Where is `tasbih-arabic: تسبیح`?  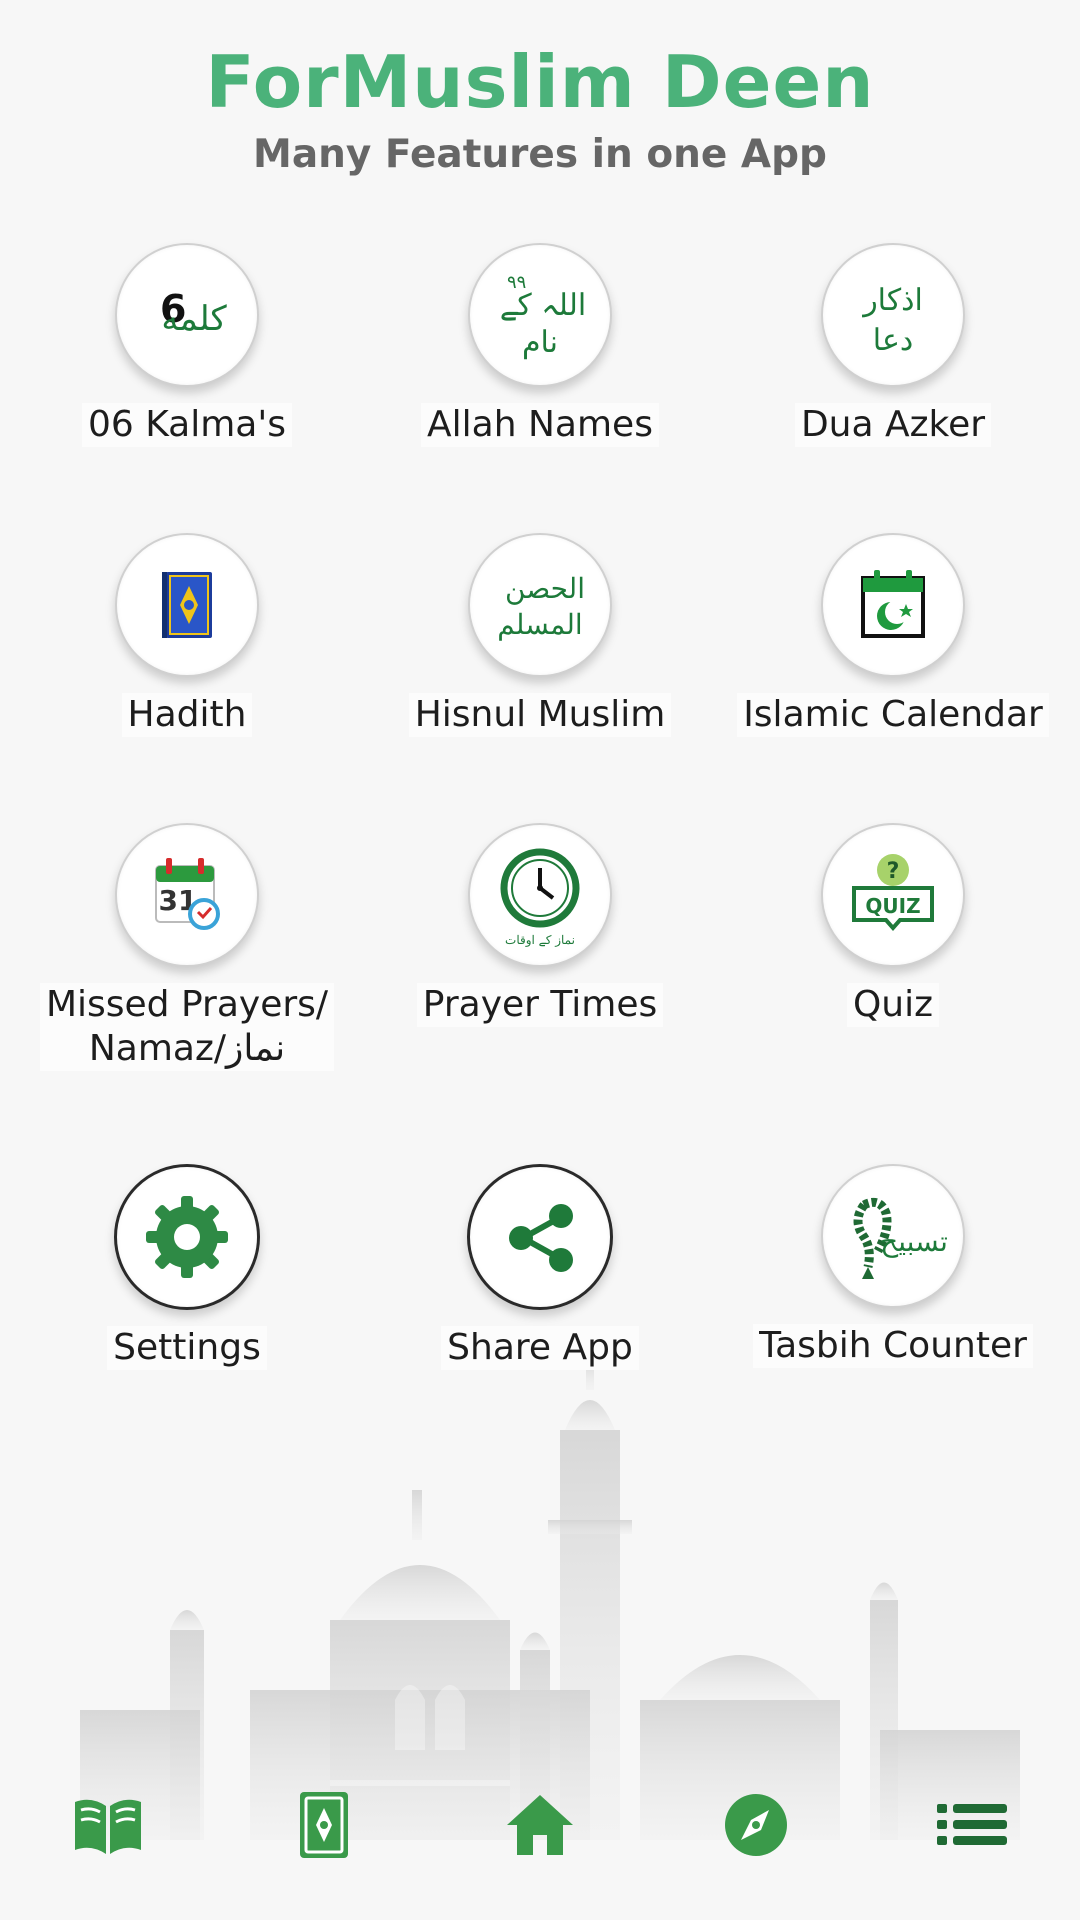 tasbih-arabic: تسبیح is located at coordinates (914, 1241).